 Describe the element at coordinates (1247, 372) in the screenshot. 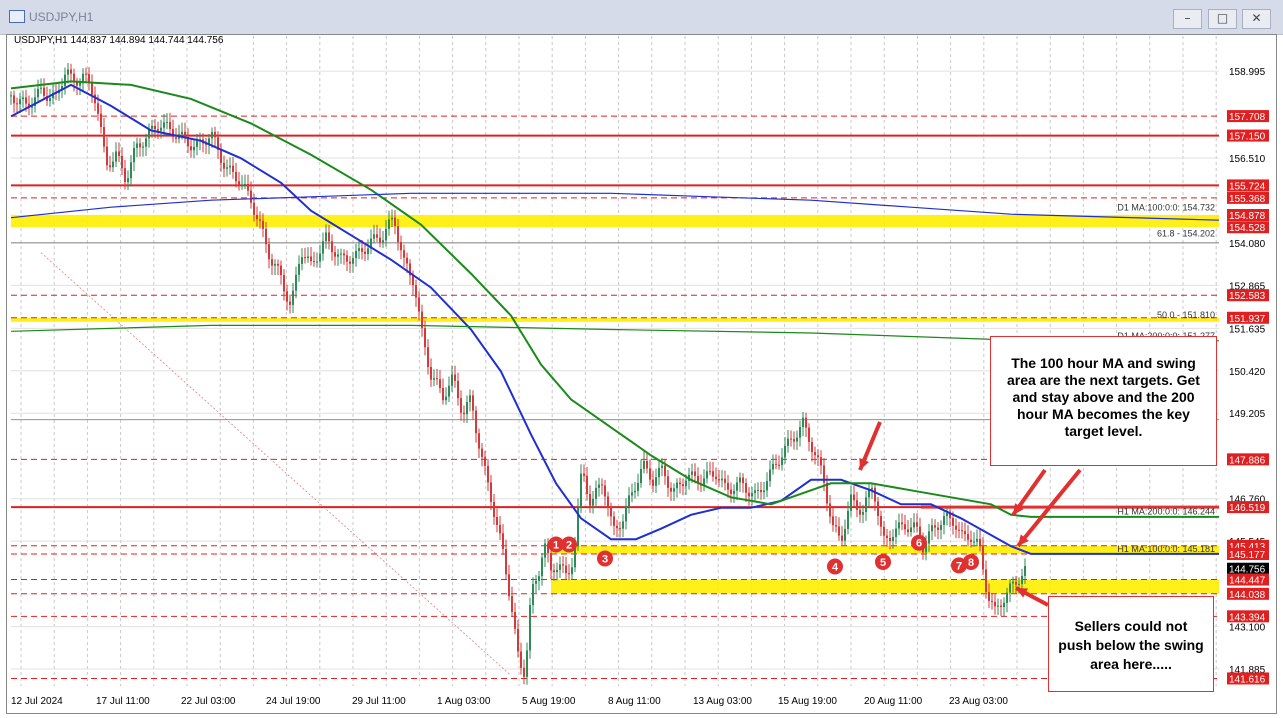

I see `y-tick-label: 150.420` at that location.